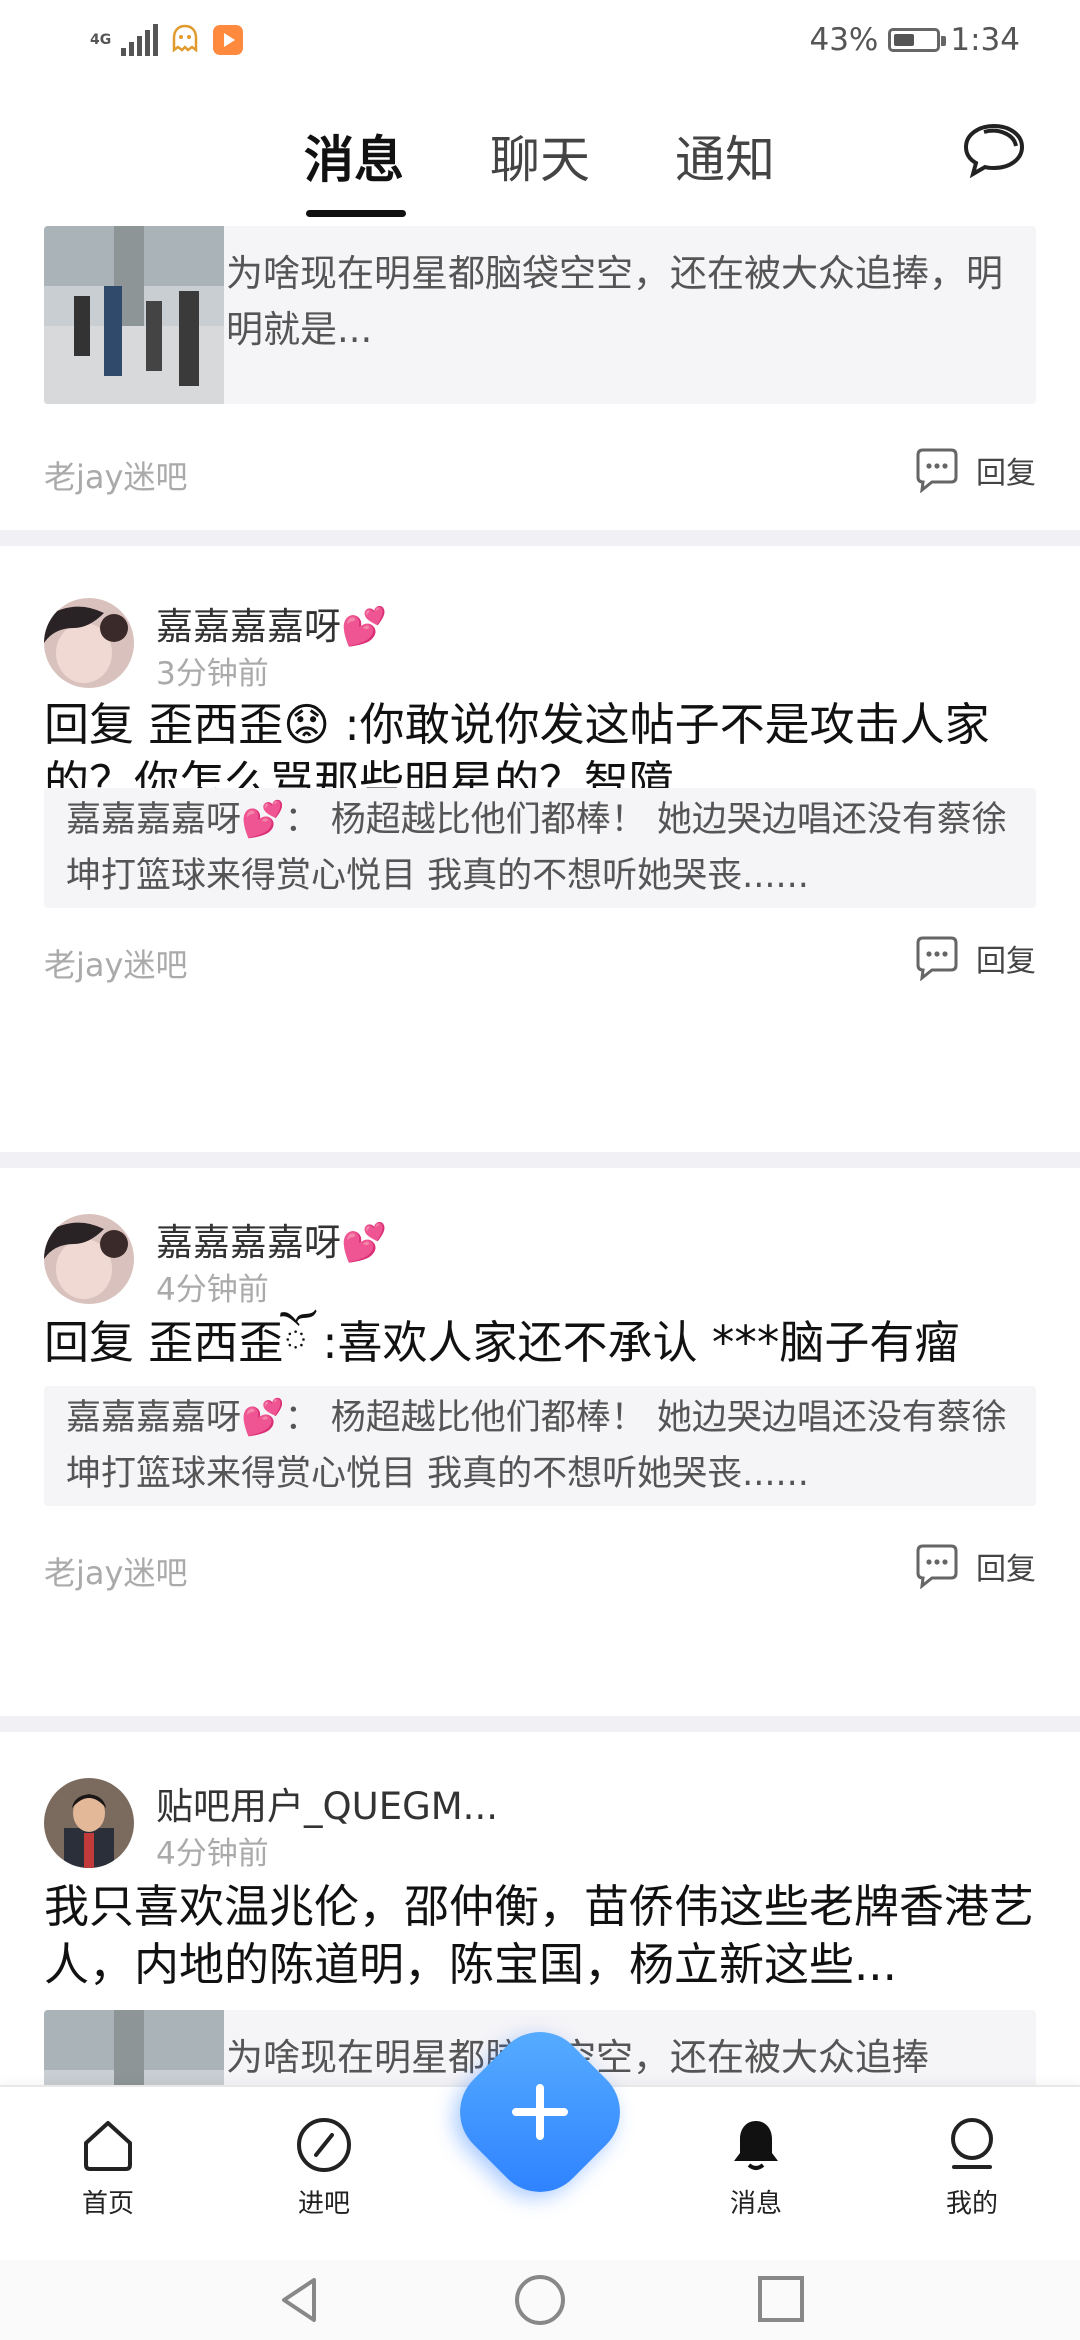 The width and height of the screenshot is (1080, 2340). What do you see at coordinates (323, 2204) in the screenshot?
I see `nav-explore-label: 进吧` at bounding box center [323, 2204].